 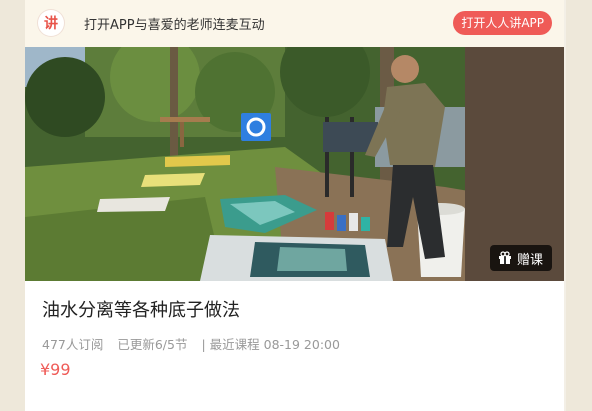 What do you see at coordinates (174, 25) in the screenshot?
I see `banner-text: 打开APP与喜爱的老师连麦互动` at bounding box center [174, 25].